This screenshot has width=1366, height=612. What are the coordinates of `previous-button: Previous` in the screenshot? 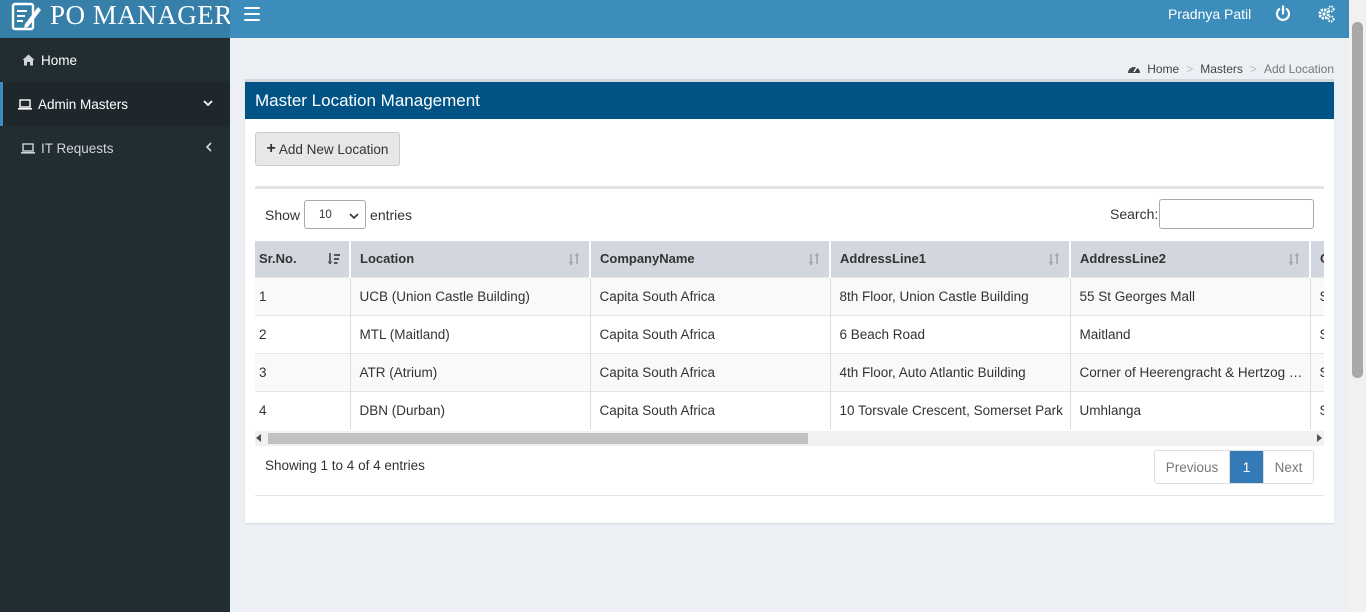 It's located at (1192, 467).